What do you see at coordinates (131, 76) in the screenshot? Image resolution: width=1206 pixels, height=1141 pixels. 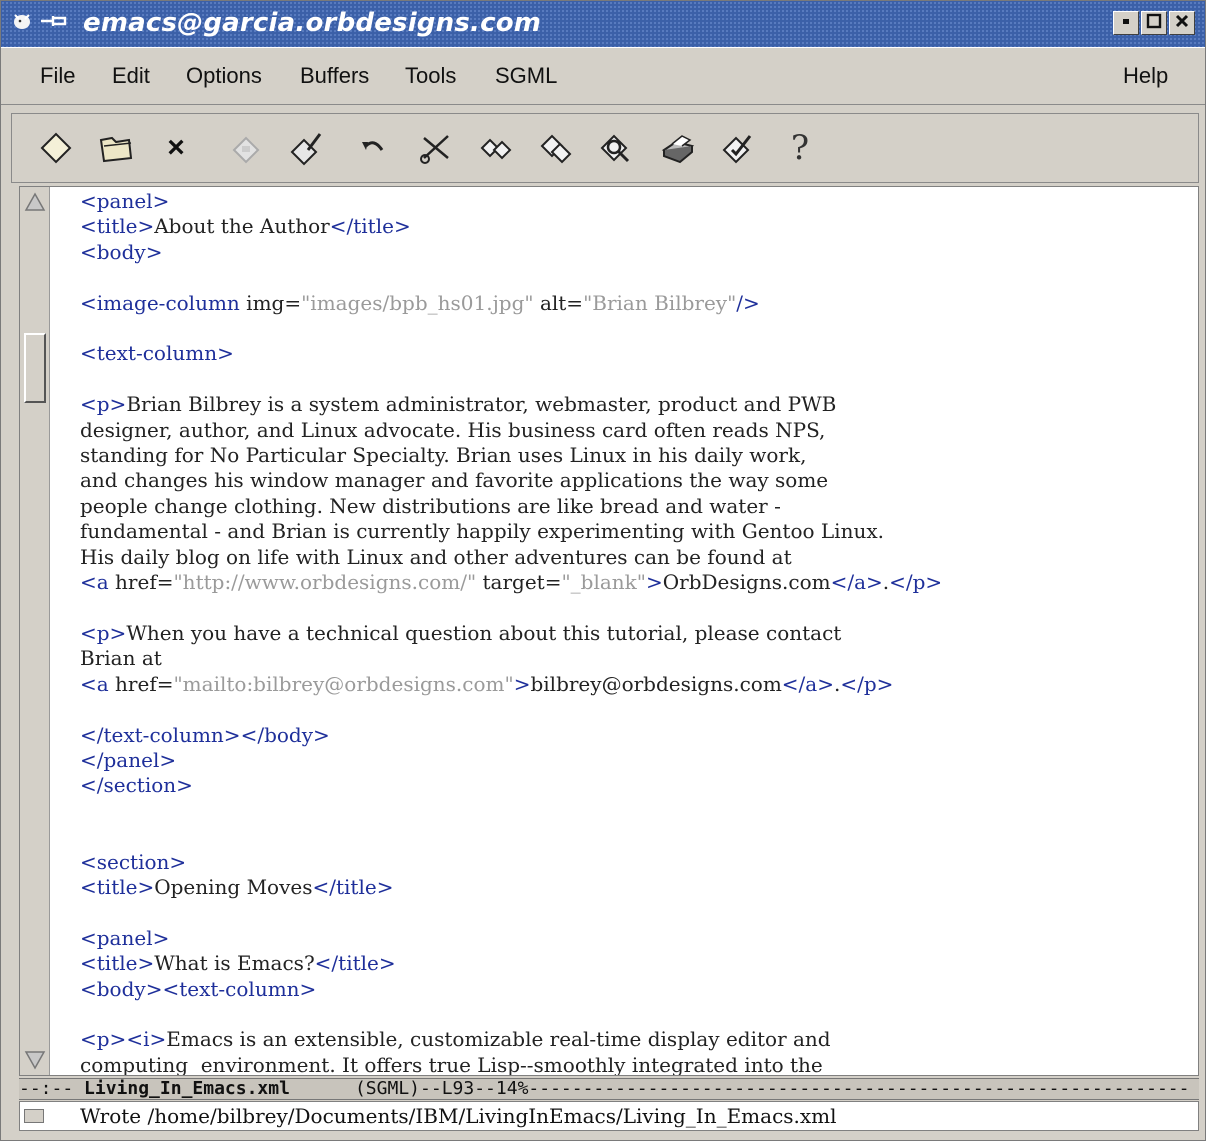 I see `menu-edit: Edit` at bounding box center [131, 76].